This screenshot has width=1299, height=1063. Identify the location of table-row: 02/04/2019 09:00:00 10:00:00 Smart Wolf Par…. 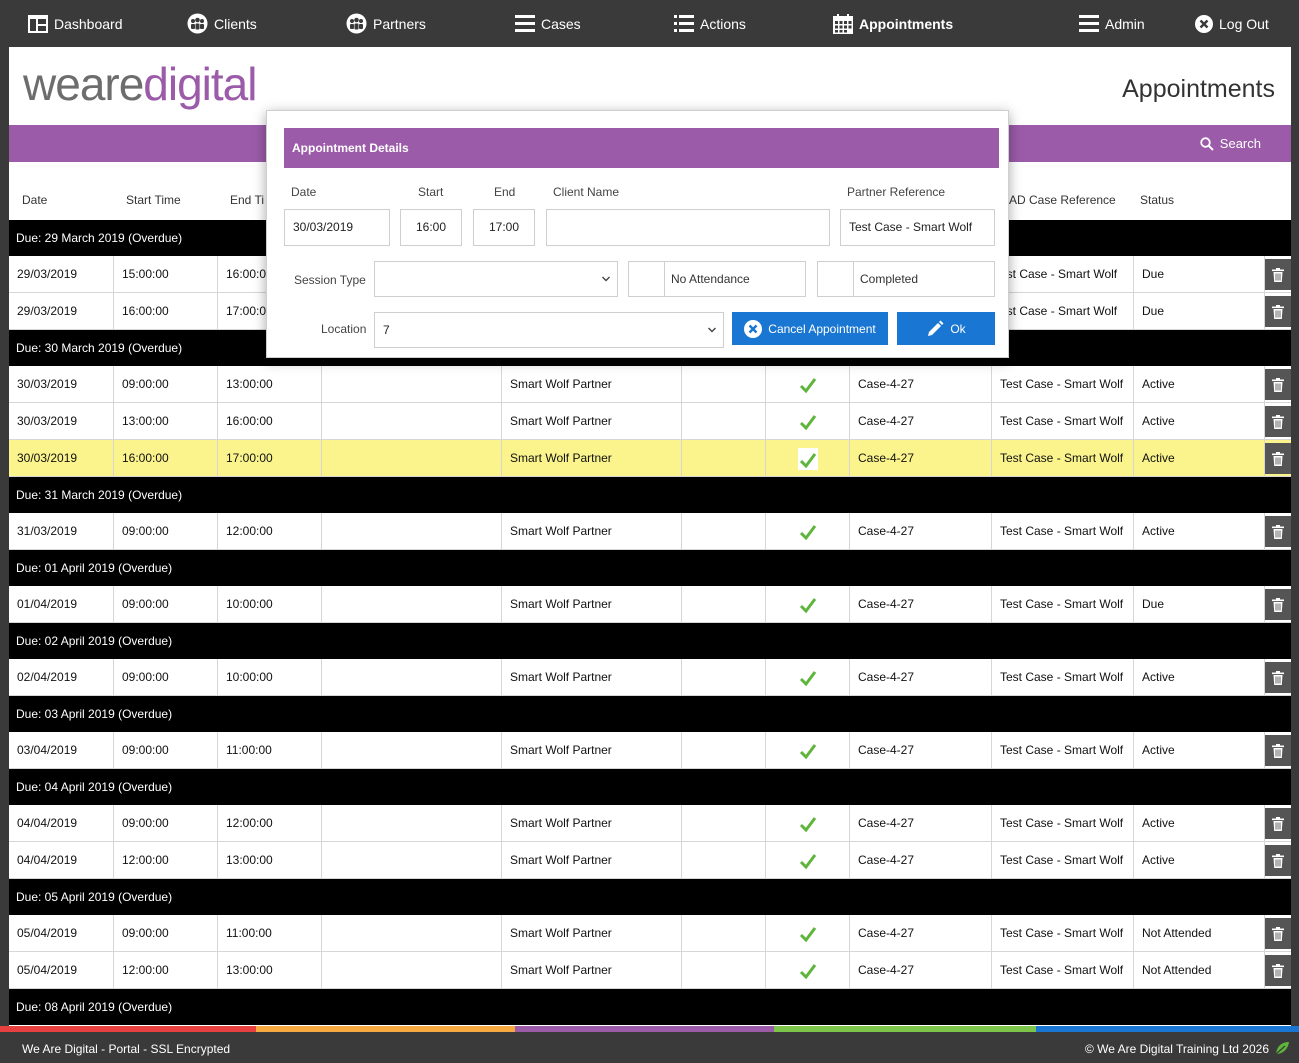
(650, 677).